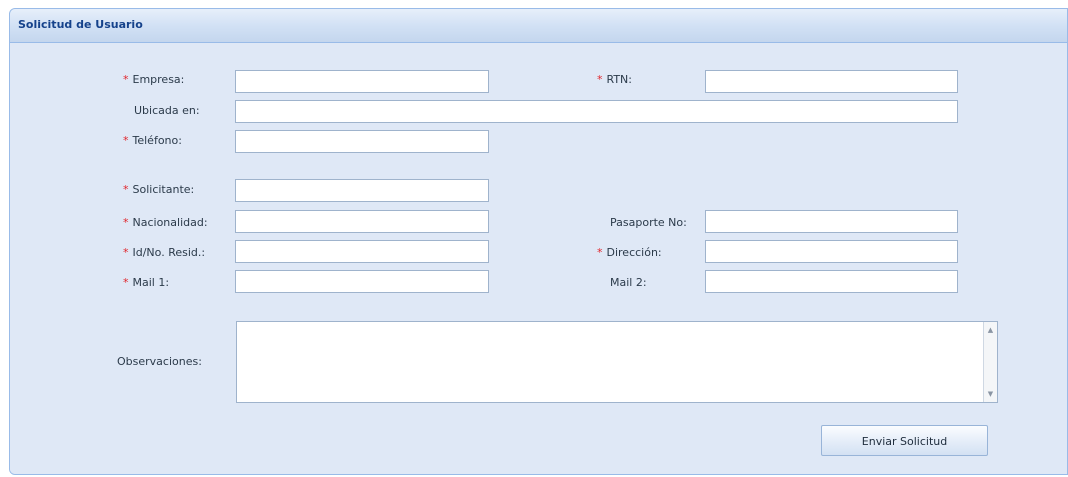 This screenshot has height=477, width=1068. I want to click on mail2-input, so click(831, 281).